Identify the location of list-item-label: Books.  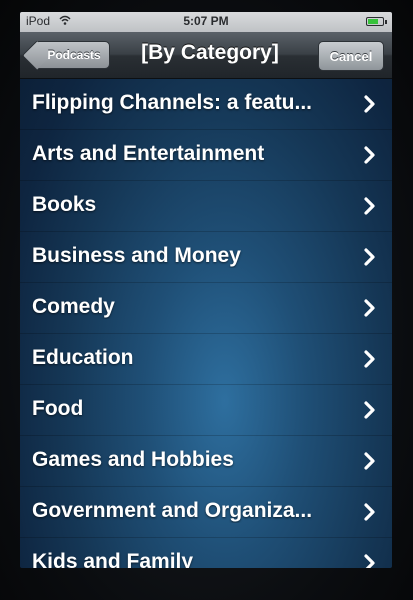
(64, 204).